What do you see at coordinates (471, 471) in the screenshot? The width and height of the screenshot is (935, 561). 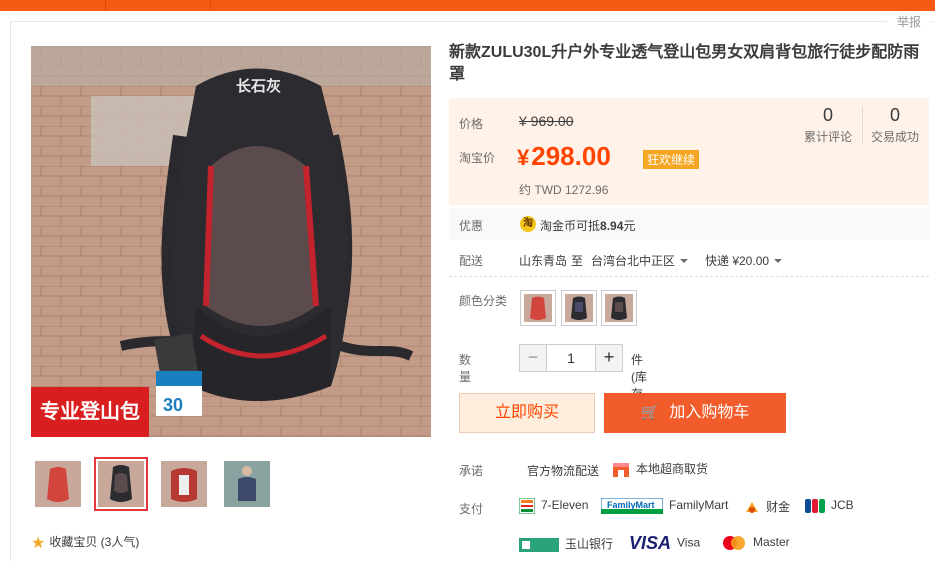 I see `promise-label: 承诺` at bounding box center [471, 471].